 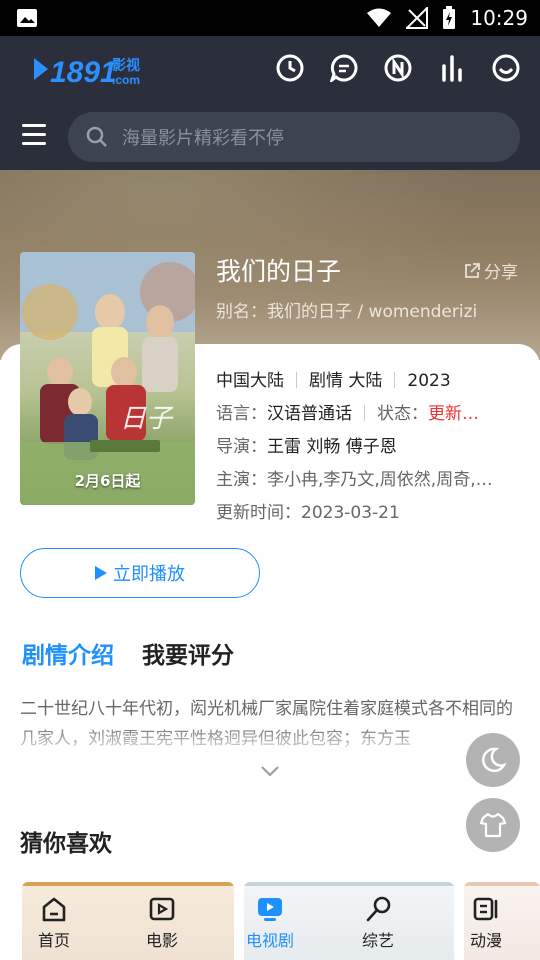 I want to click on tshirt-icon, so click(x=493, y=825).